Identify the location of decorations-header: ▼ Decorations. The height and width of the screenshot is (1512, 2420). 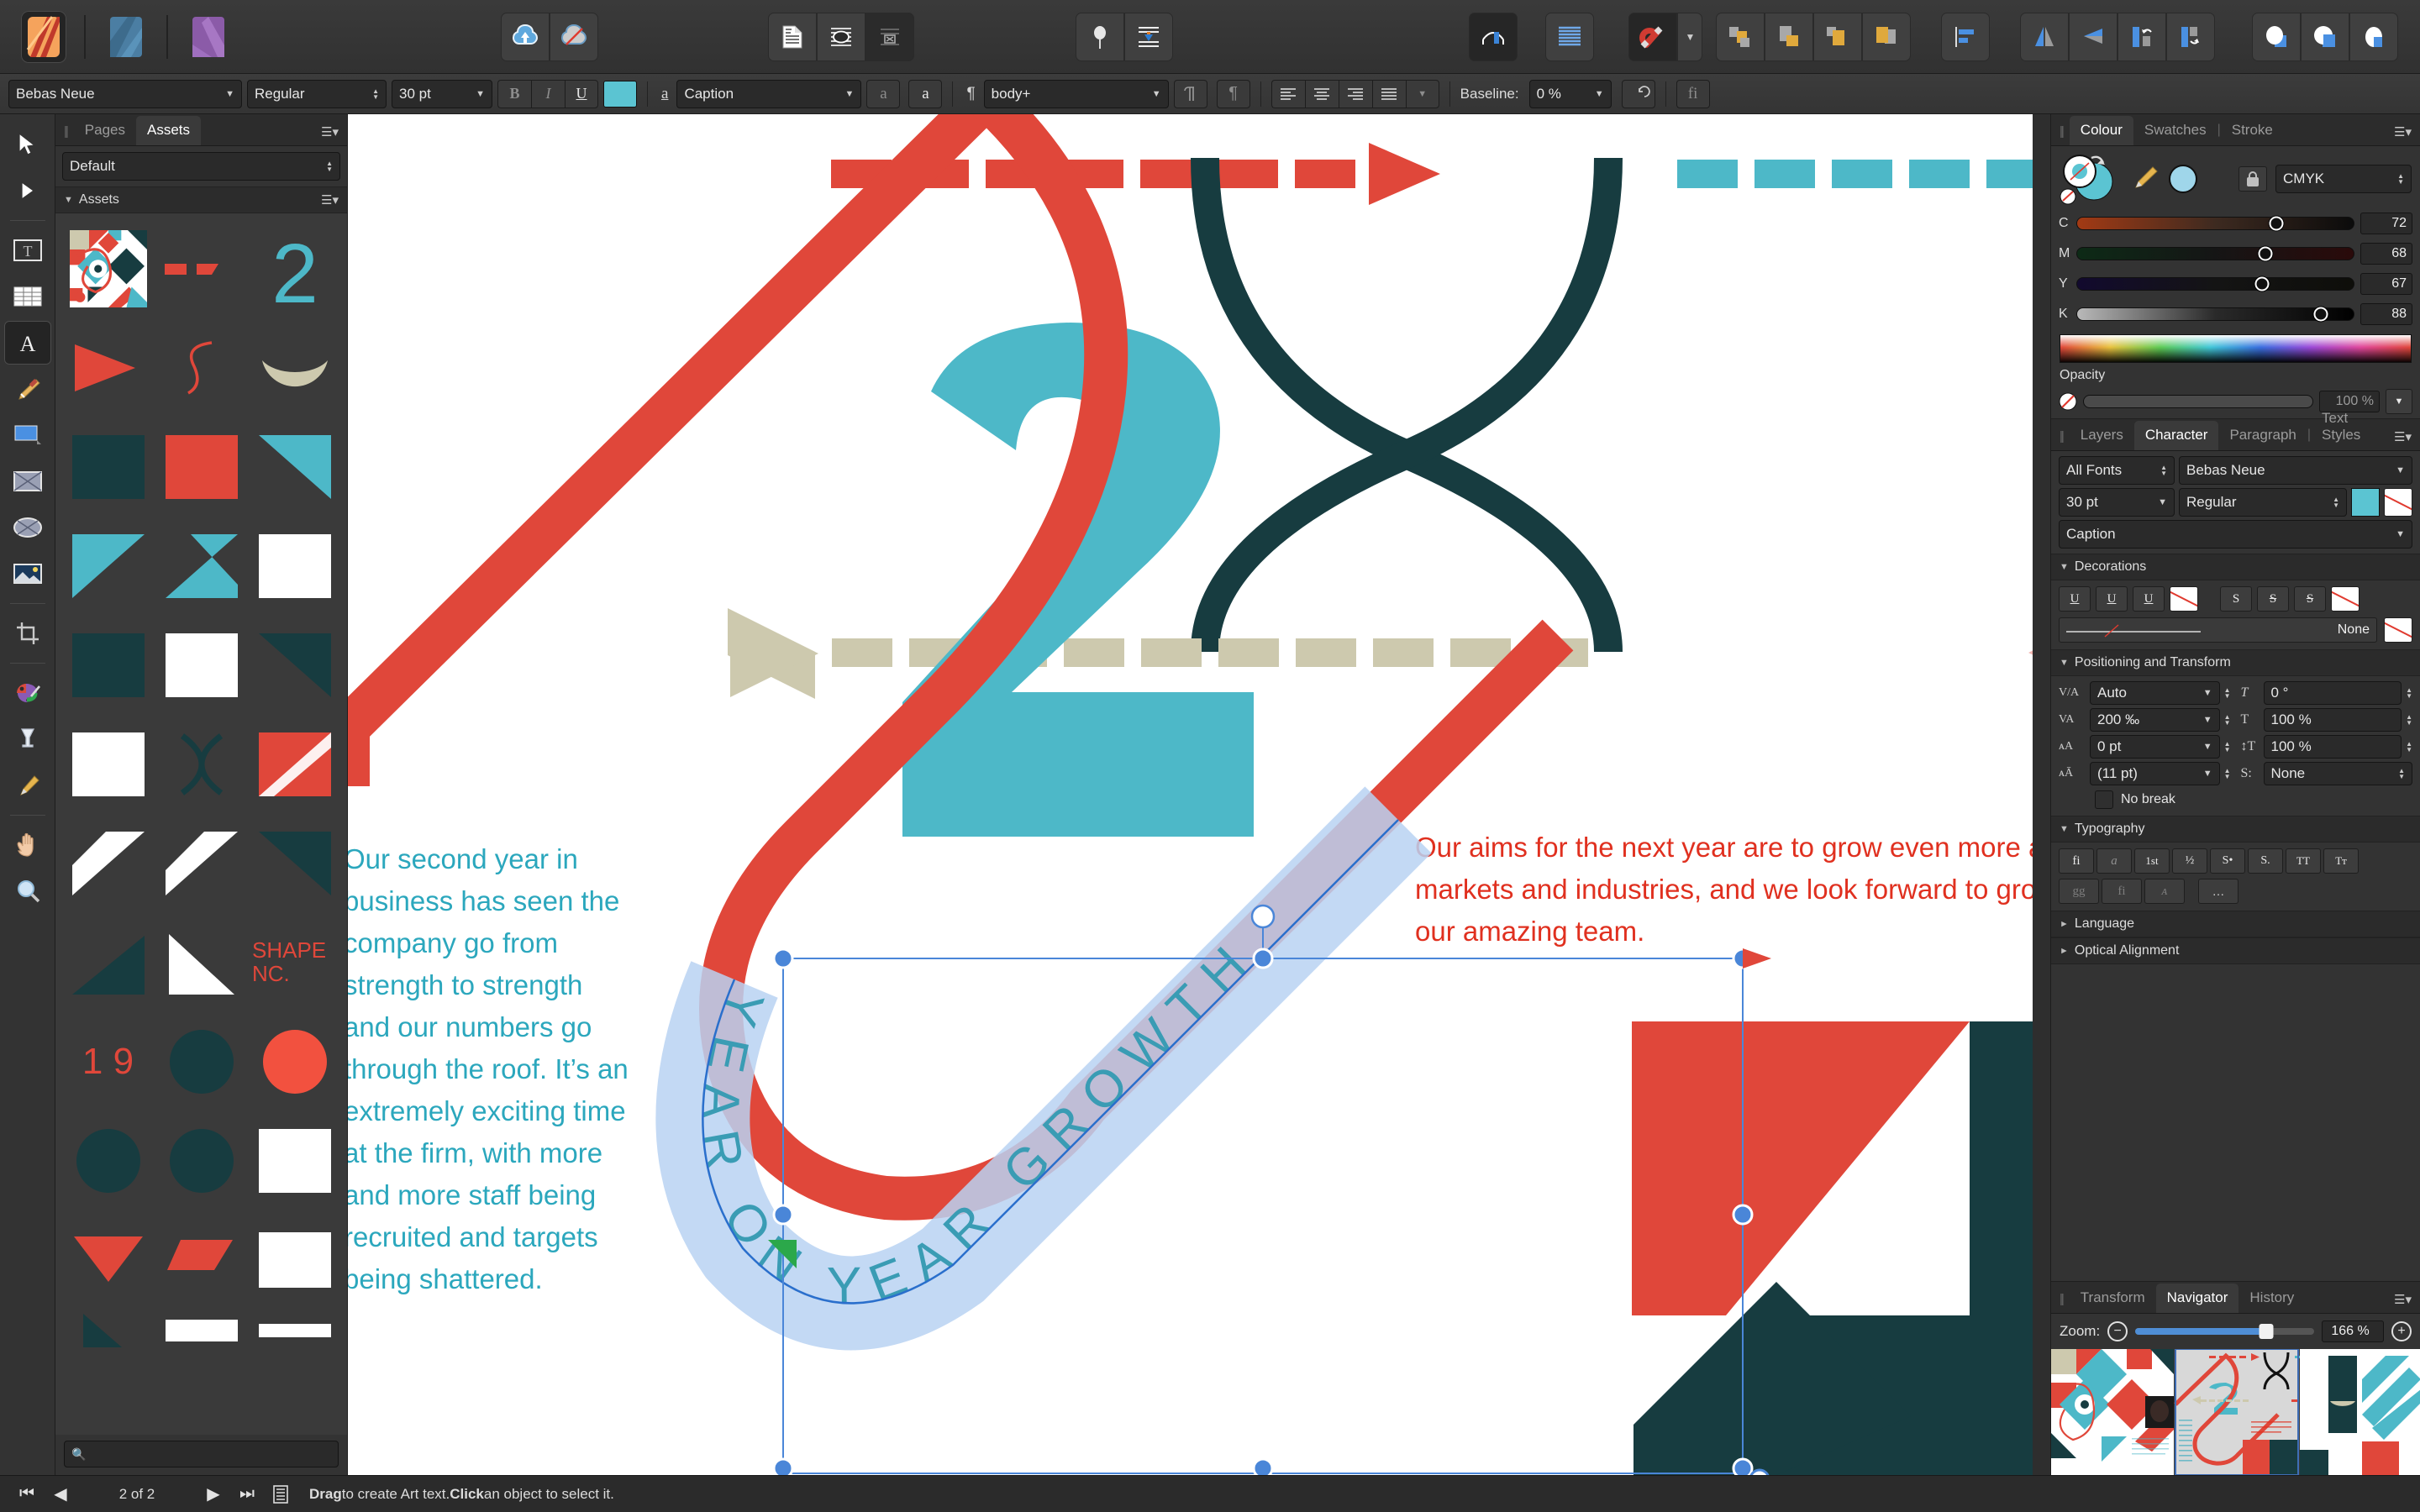
(2235, 567).